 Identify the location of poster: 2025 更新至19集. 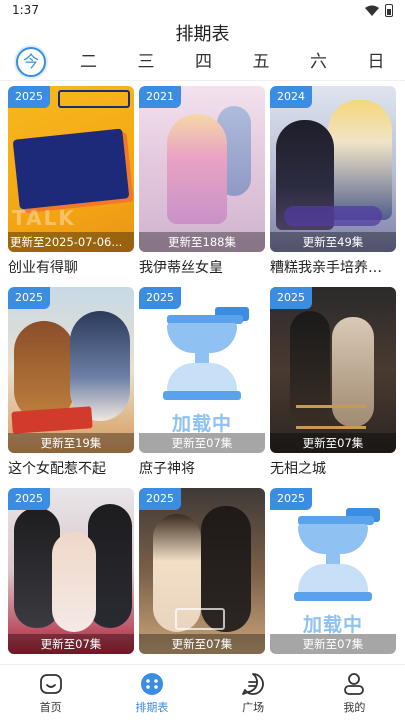
(71, 370).